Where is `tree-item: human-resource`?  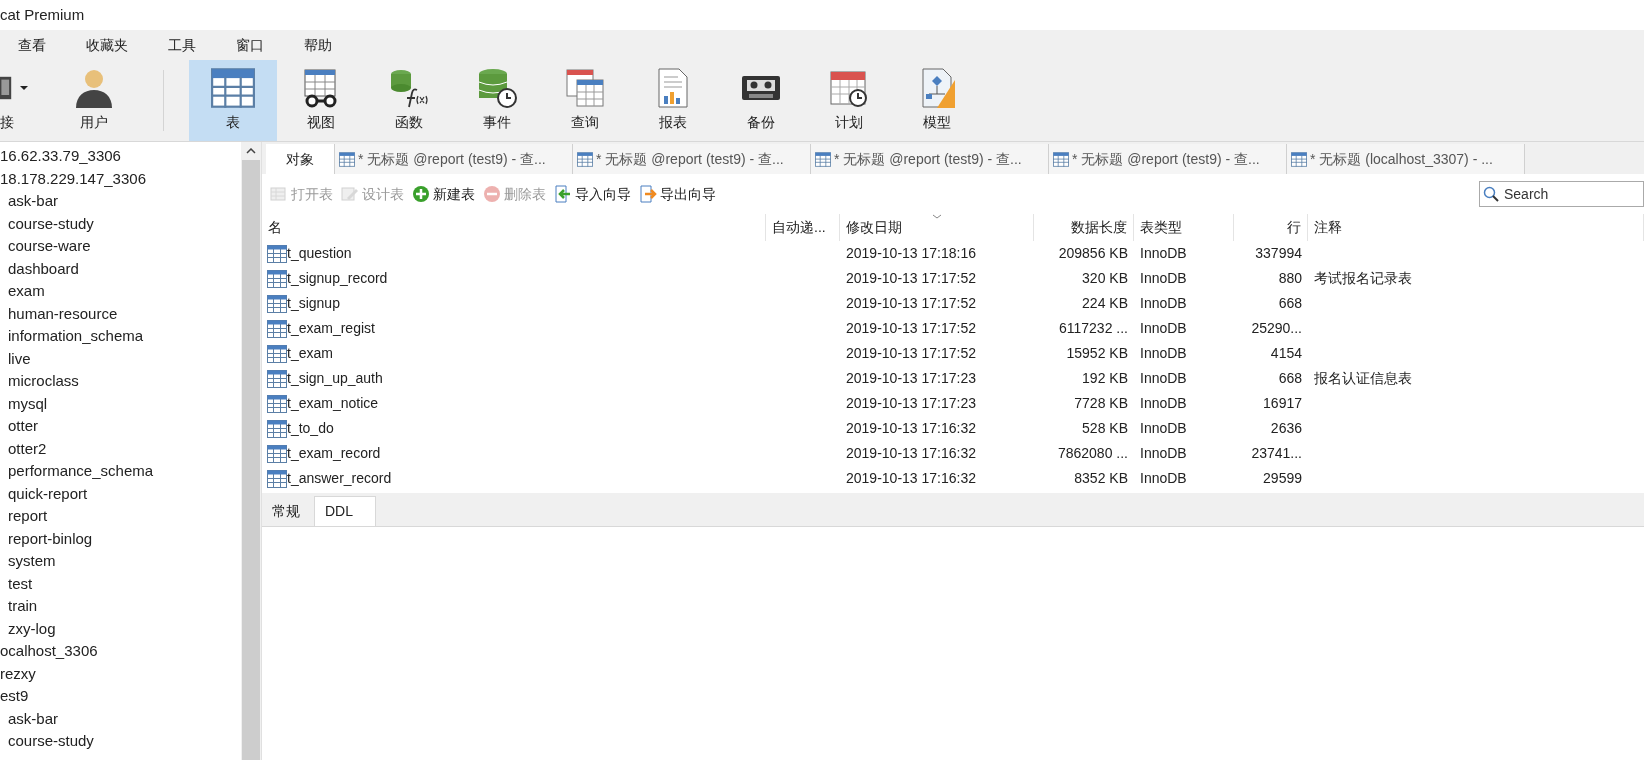 tree-item: human-resource is located at coordinates (120, 313).